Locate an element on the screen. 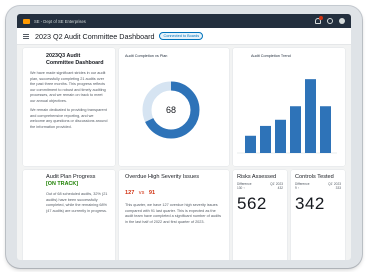 The width and height of the screenshot is (371, 272). trend-bar-chart is located at coordinates (287, 116).